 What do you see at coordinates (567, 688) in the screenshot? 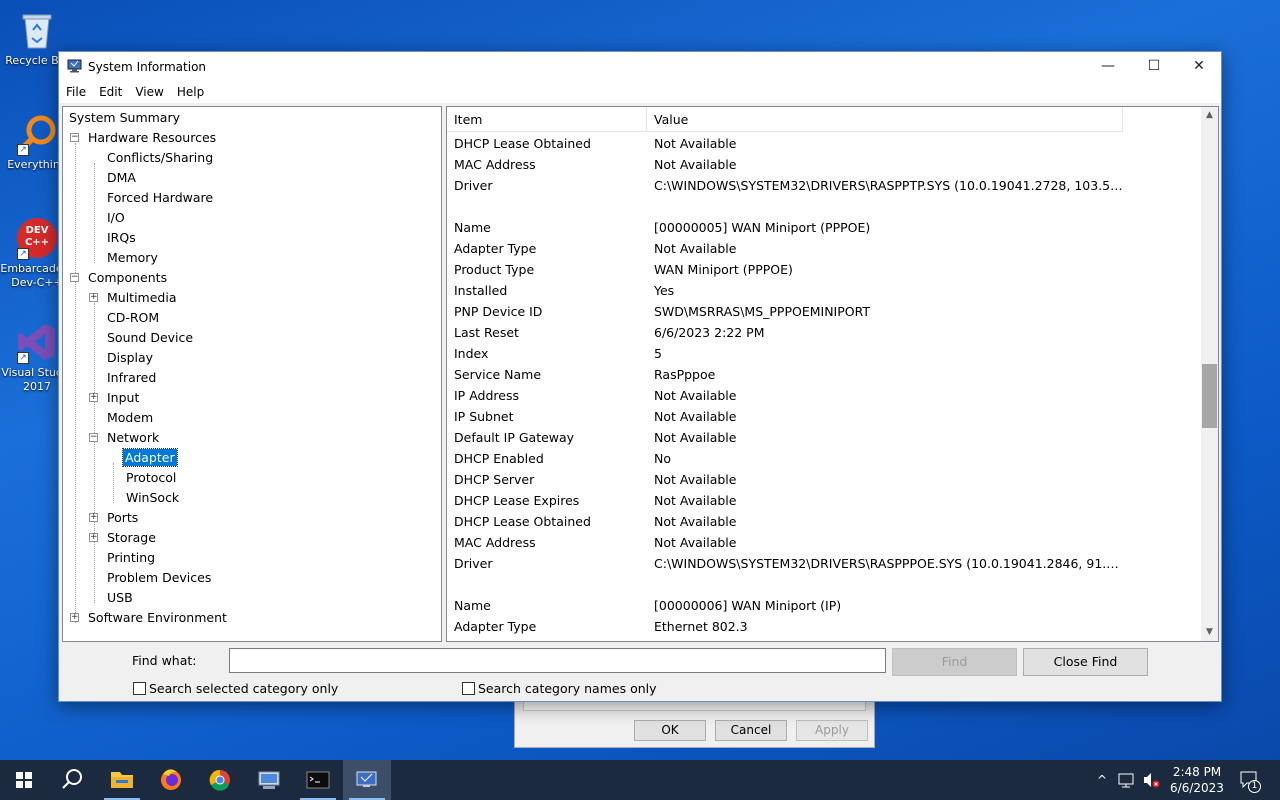
I see `search-category-names-label: Search category names only` at bounding box center [567, 688].